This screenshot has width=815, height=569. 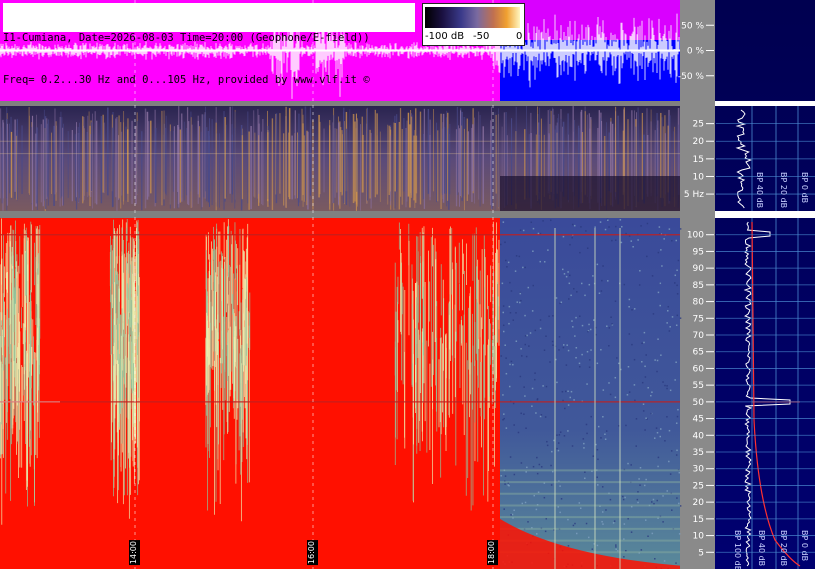 I want to click on side-bp-label-low: BP 20 dB, so click(x=783, y=190).